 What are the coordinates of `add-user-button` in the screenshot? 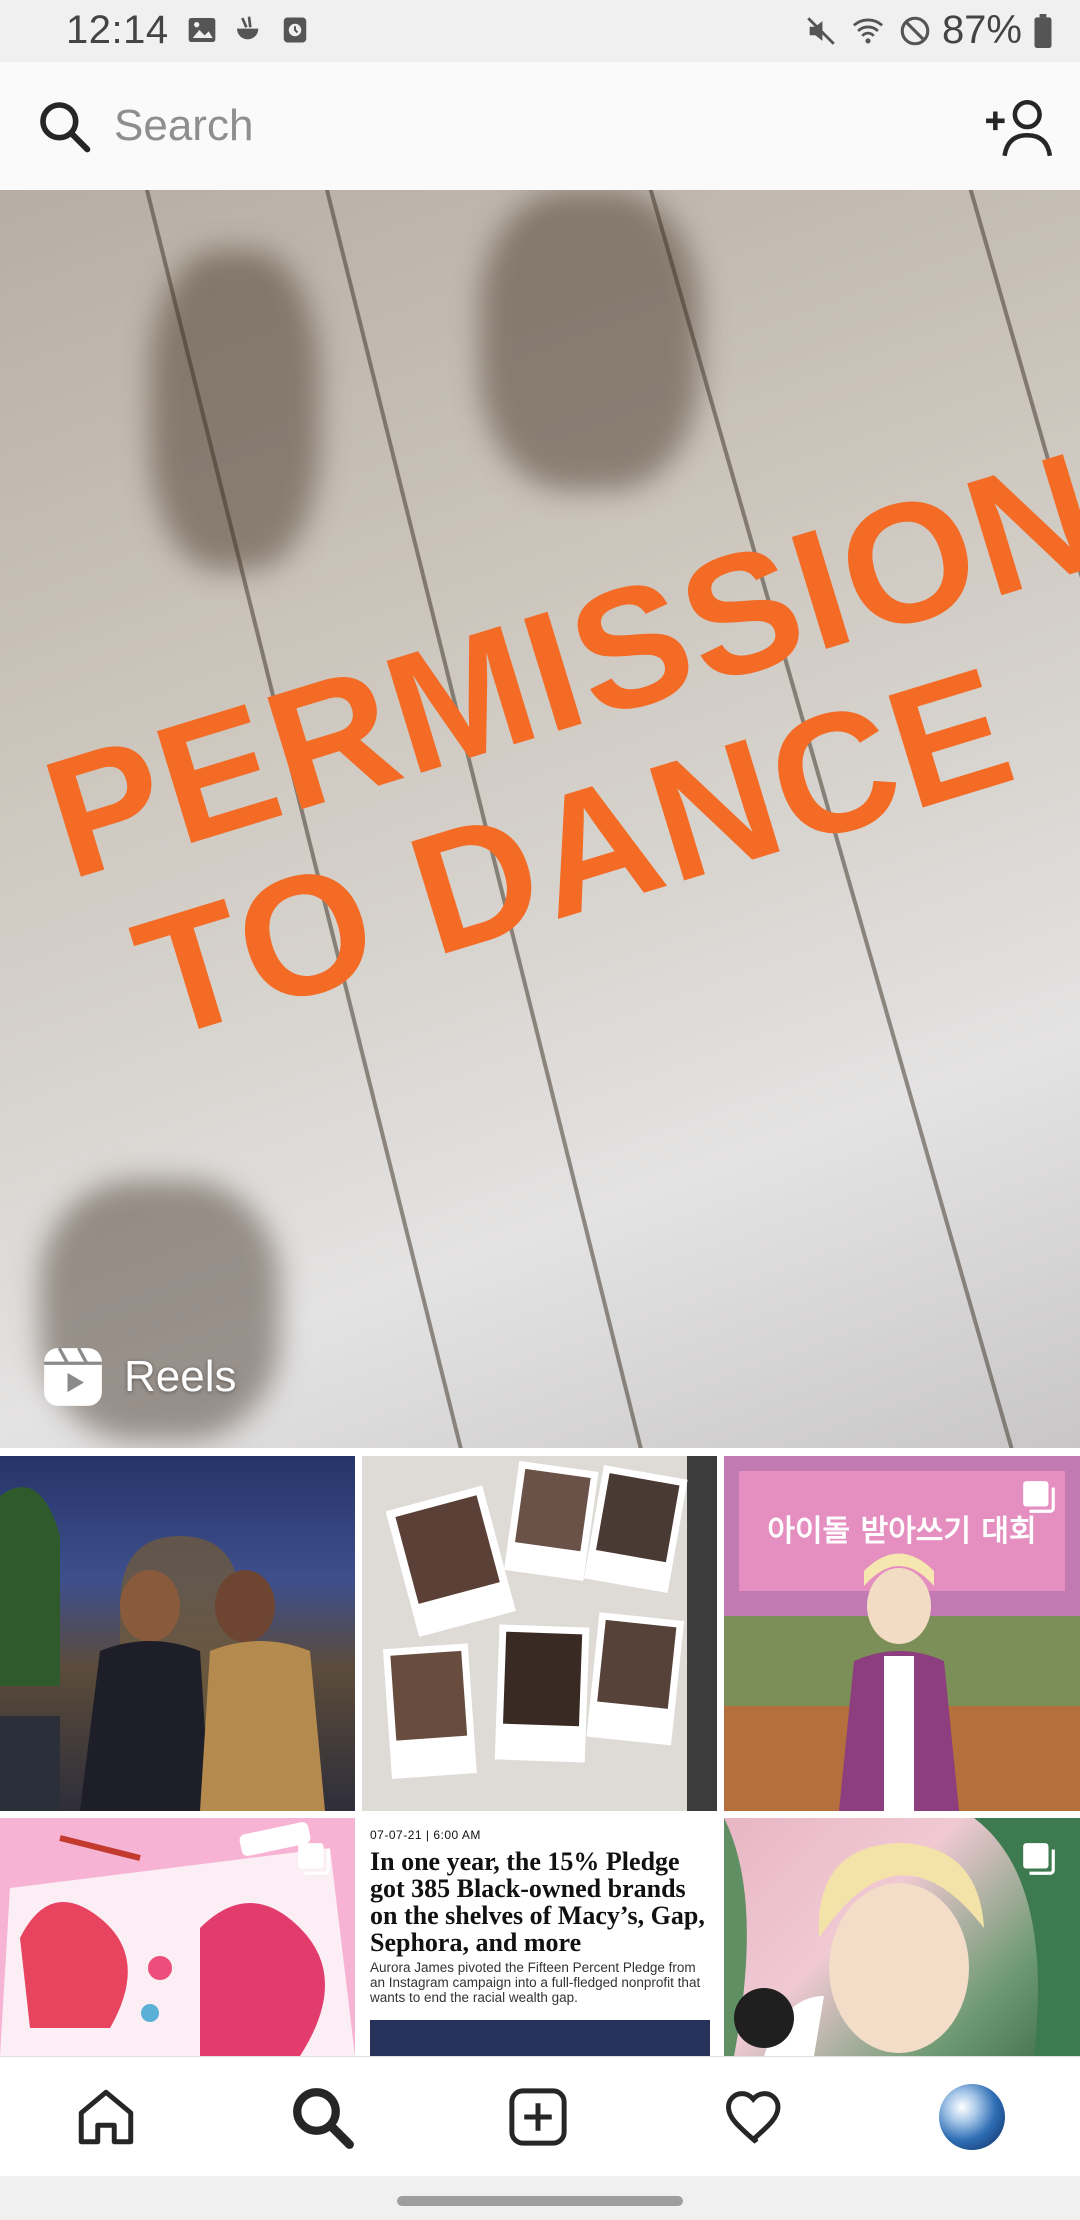 It's located at (1019, 127).